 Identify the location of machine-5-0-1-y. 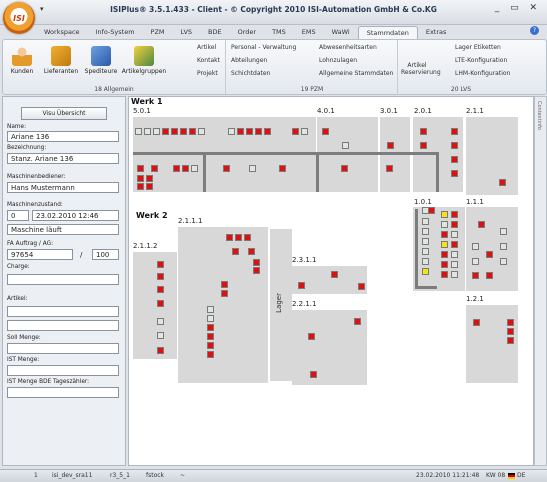
(149, 178).